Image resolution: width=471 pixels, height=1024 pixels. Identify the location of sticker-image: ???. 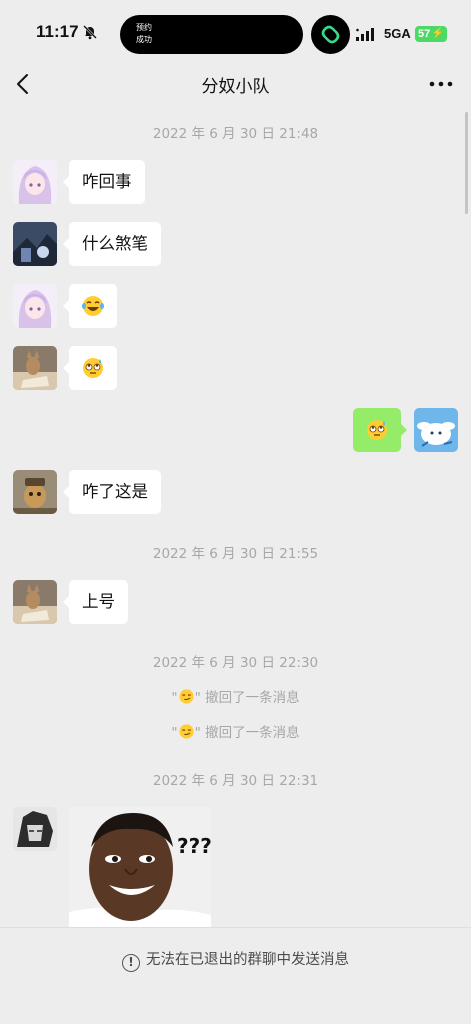
(140, 867).